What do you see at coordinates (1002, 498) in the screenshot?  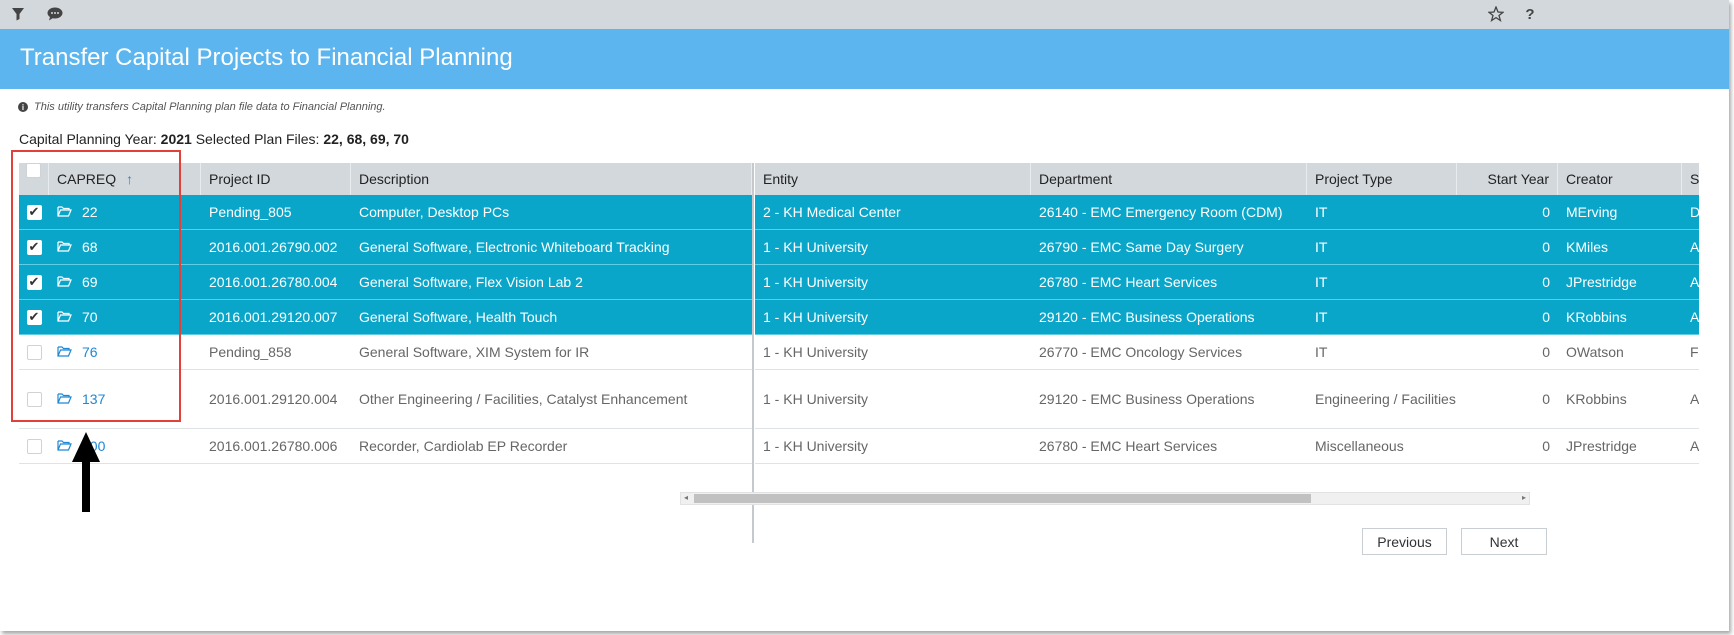 I see `scrollbar-thumb` at bounding box center [1002, 498].